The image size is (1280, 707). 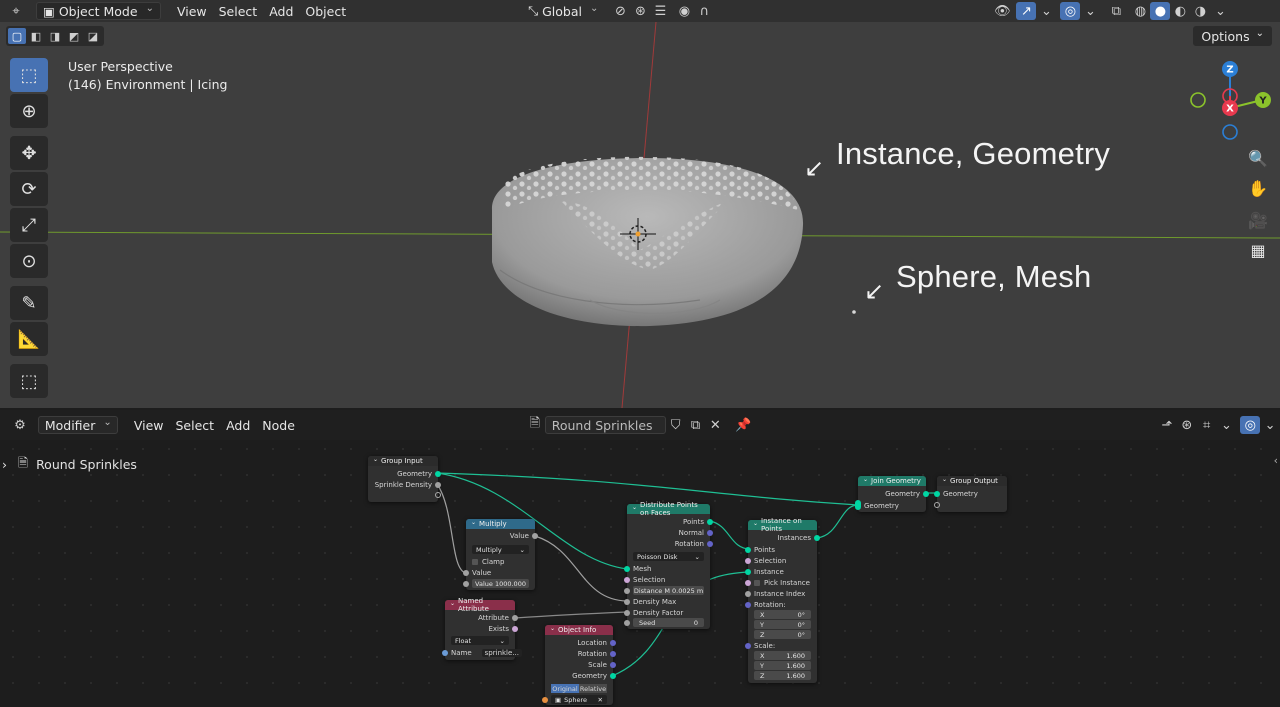 I want to click on snap-icon: ⊛, so click(x=640, y=11).